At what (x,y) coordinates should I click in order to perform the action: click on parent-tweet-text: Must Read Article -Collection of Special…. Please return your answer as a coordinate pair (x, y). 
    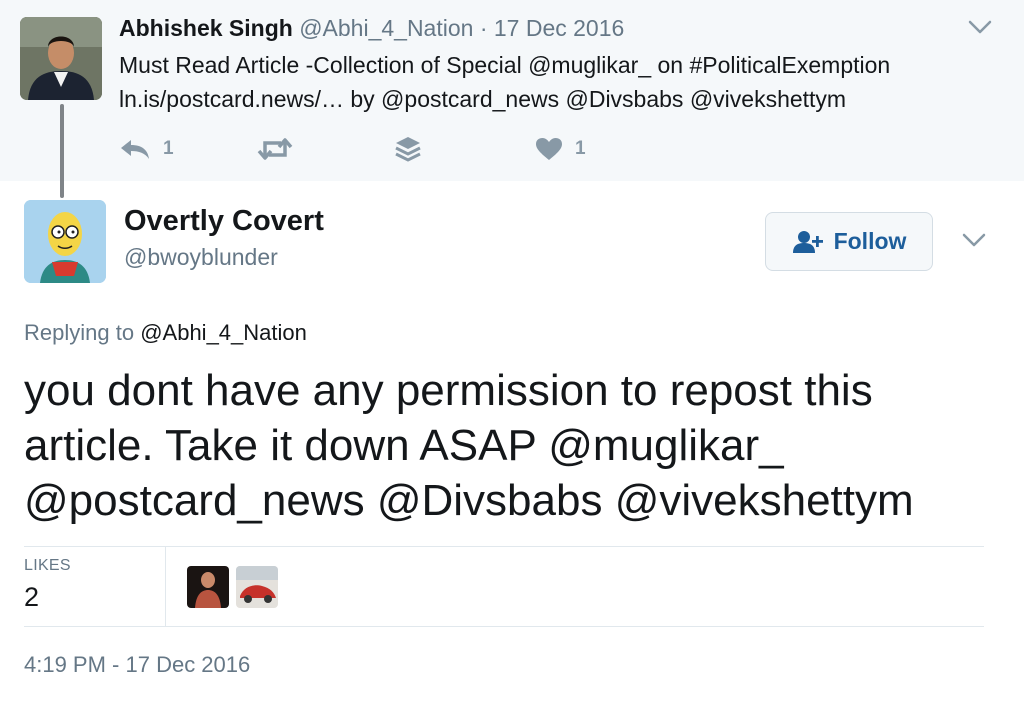
    Looking at the image, I should click on (549, 82).